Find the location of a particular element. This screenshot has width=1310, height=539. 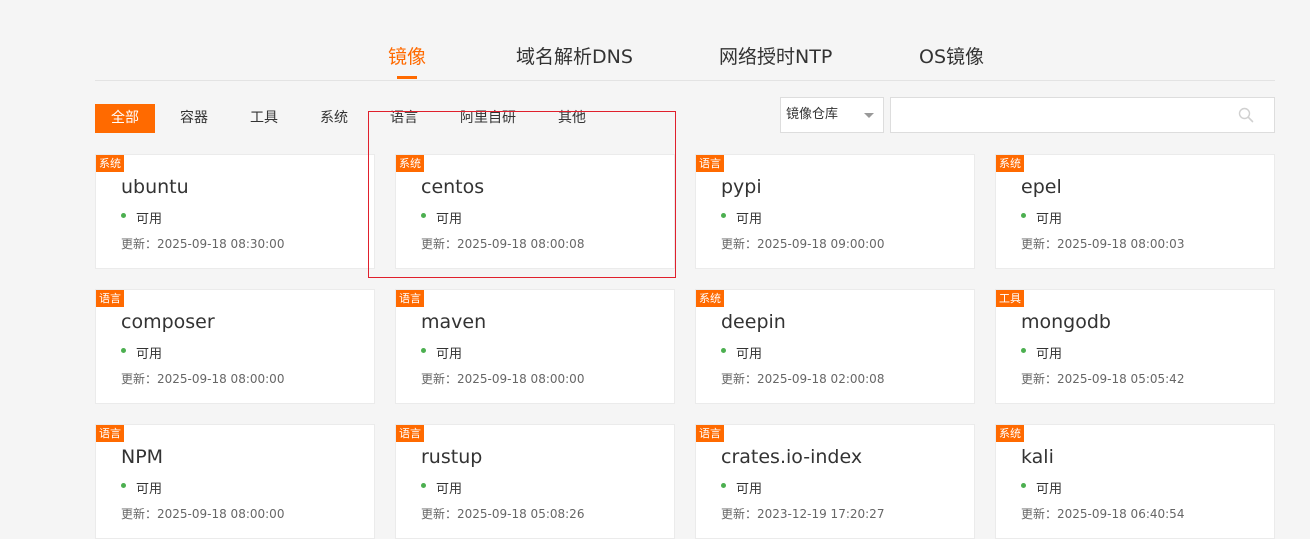

mirror-name: deepin is located at coordinates (753, 322).